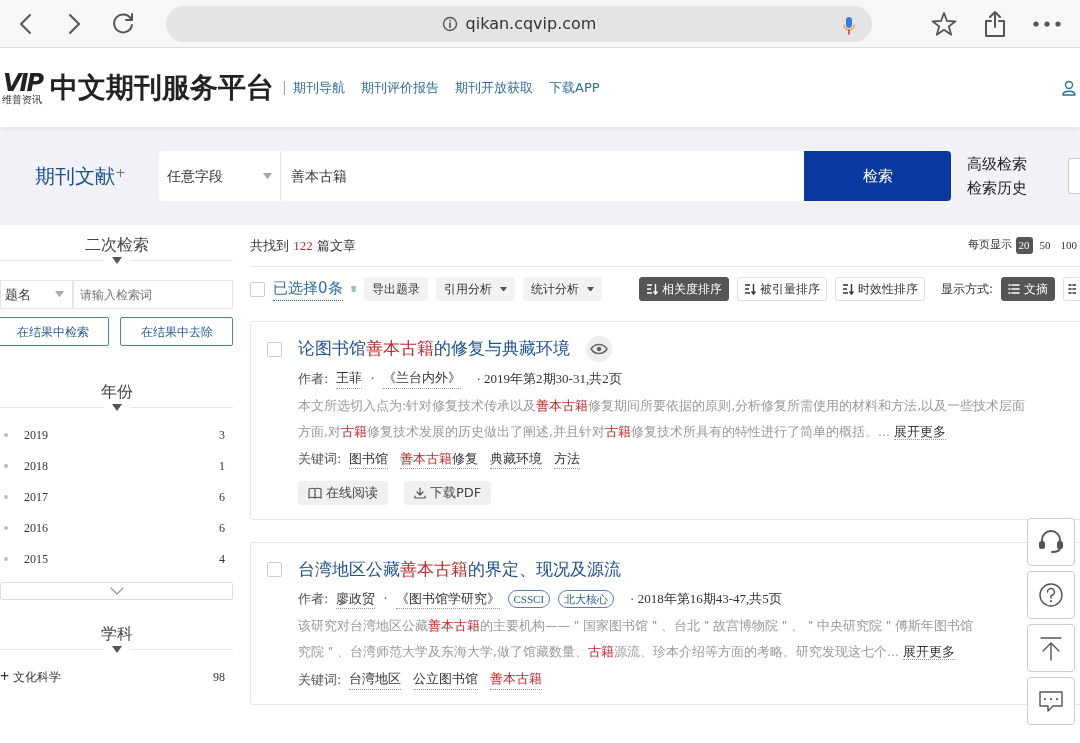 The image size is (1080, 743). I want to click on field-select: 任意字段, so click(220, 176).